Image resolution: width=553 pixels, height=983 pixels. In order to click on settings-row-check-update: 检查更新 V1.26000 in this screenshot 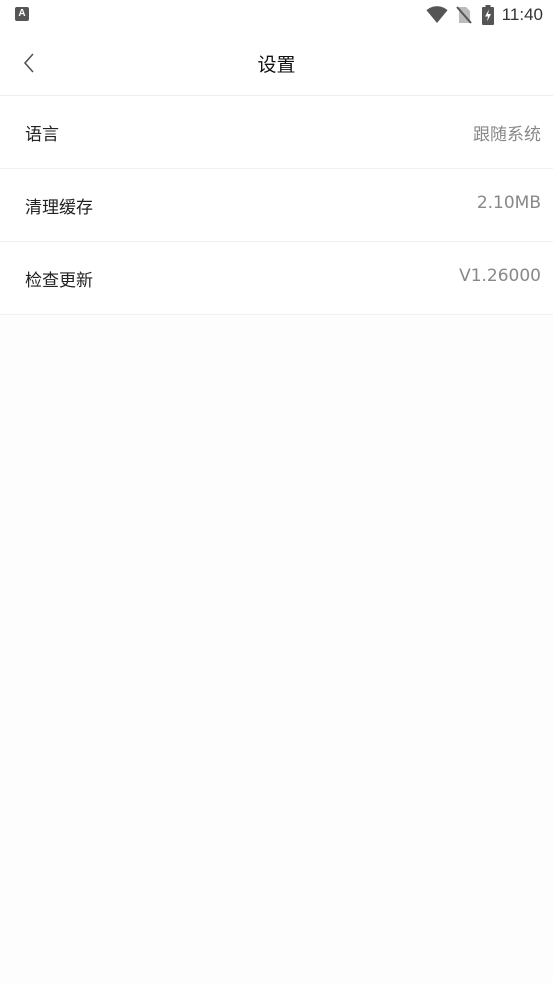, I will do `click(276, 278)`.